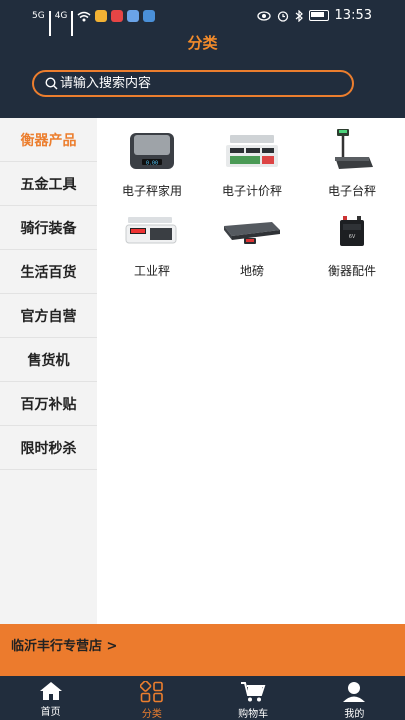 The image size is (405, 720). I want to click on app-notification-icon, so click(101, 16).